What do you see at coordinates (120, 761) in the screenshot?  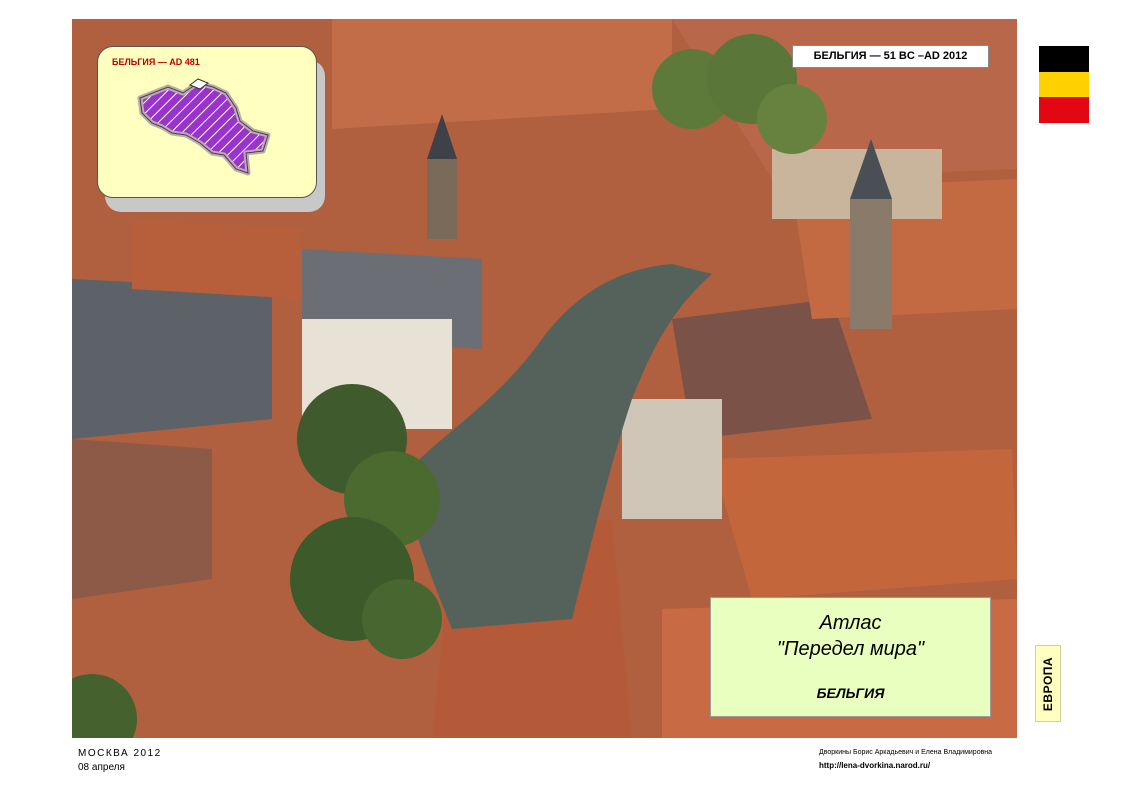 I see `footer-left: МОСКВА 2012 08 апреля` at bounding box center [120, 761].